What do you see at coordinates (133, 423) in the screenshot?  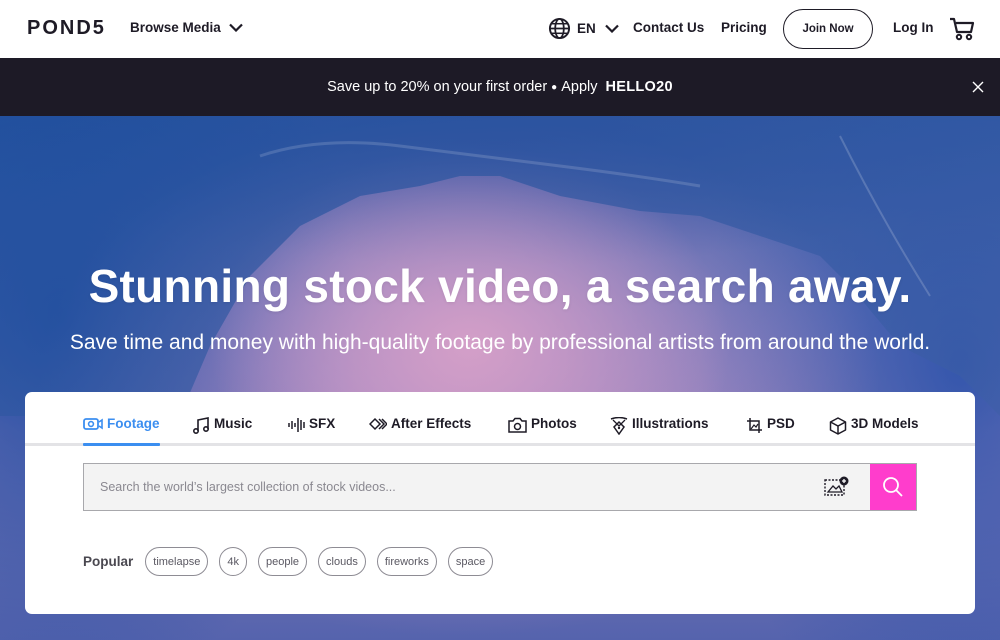 I see `tab-label: Footage` at bounding box center [133, 423].